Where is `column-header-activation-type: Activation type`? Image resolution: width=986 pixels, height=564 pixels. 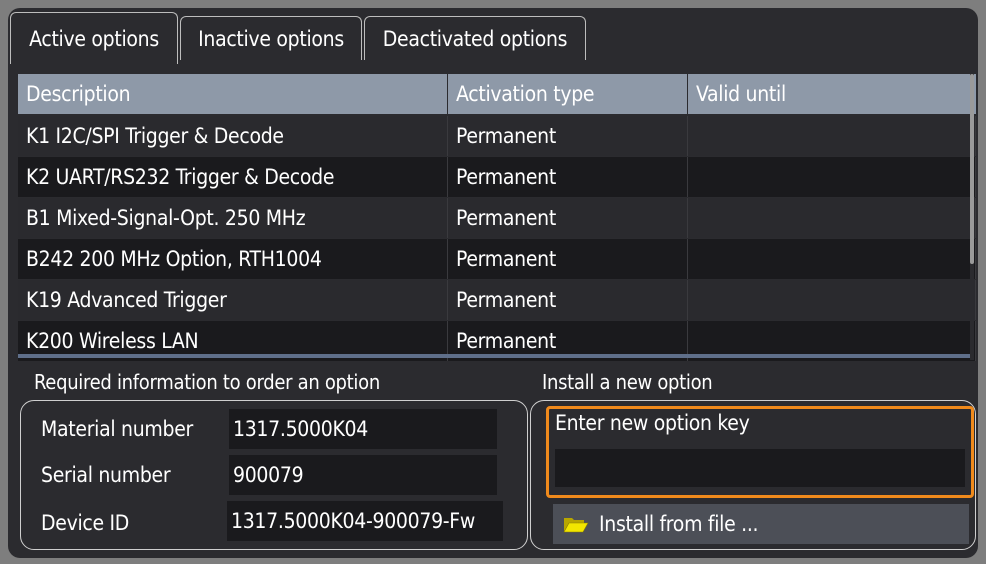
column-header-activation-type: Activation type is located at coordinates (568, 94).